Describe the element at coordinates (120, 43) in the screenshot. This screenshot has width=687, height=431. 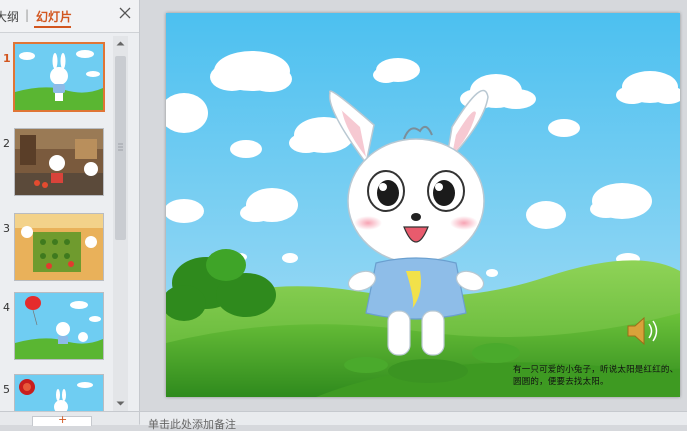
I see `scroll-up-arrow-icon` at that location.